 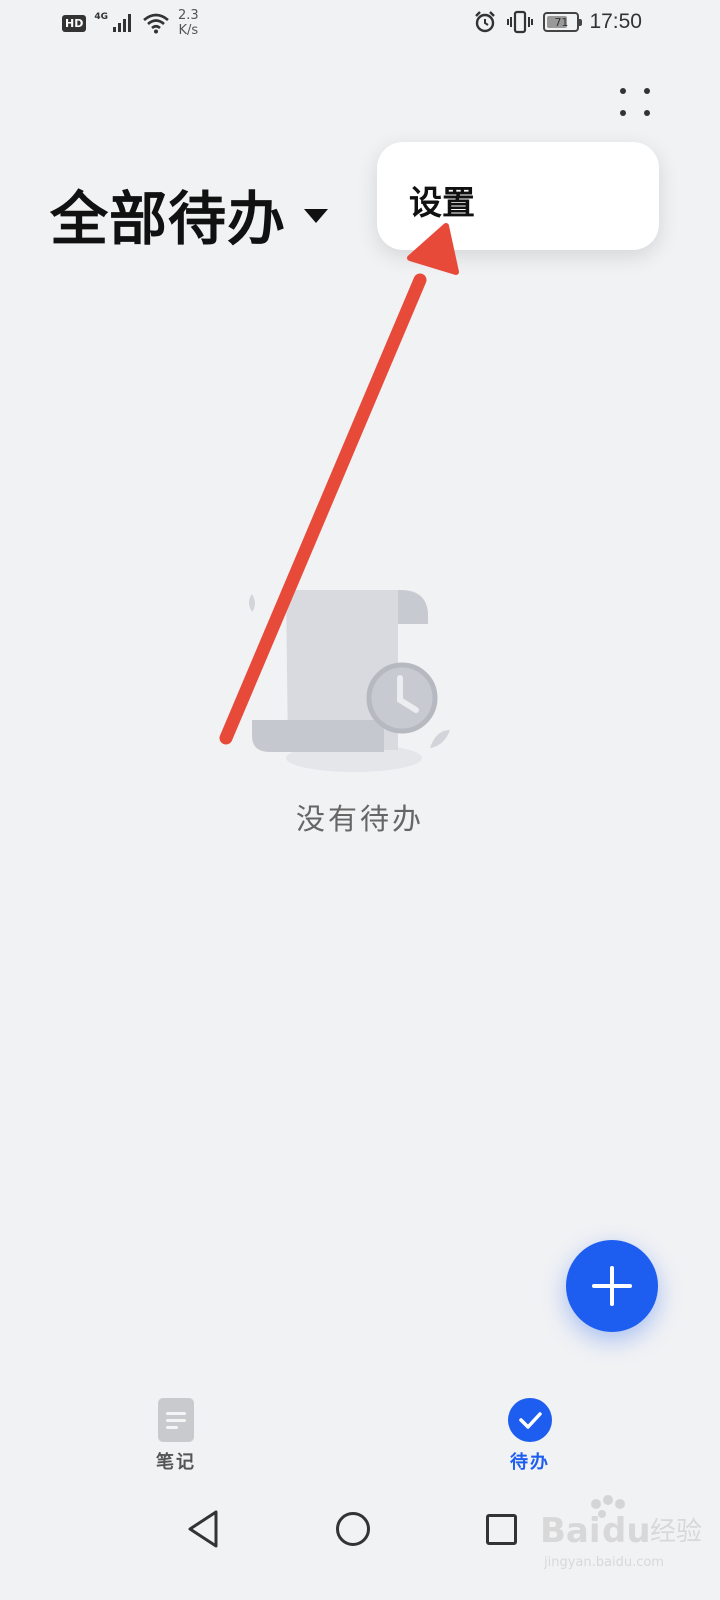 I want to click on status-bar: HD 4G 2.3 K/s 71 17:50, so click(x=360, y=25).